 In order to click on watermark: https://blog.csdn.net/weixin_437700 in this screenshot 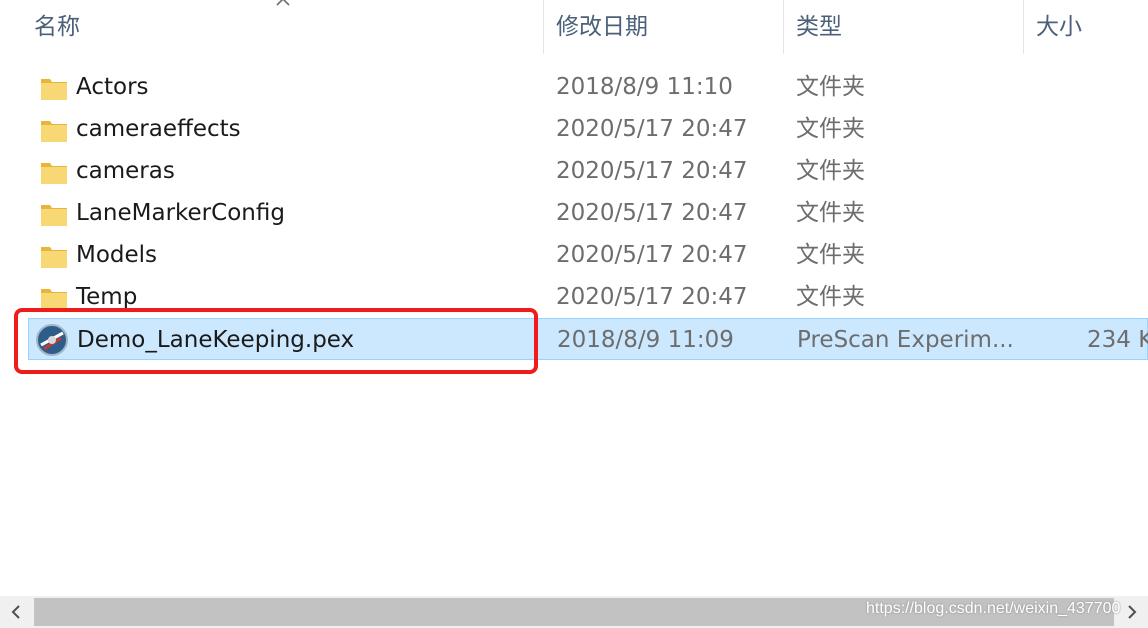, I will do `click(993, 608)`.